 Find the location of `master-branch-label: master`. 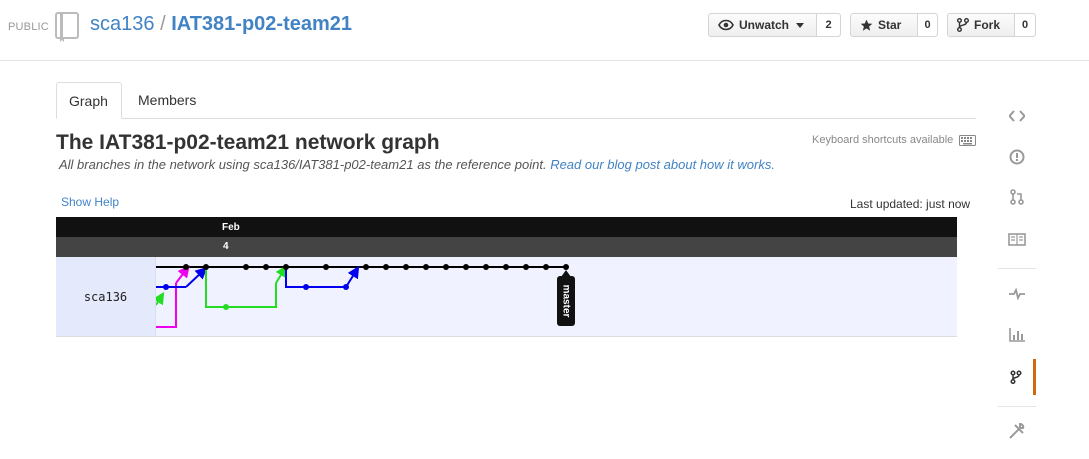

master-branch-label: master is located at coordinates (565, 301).